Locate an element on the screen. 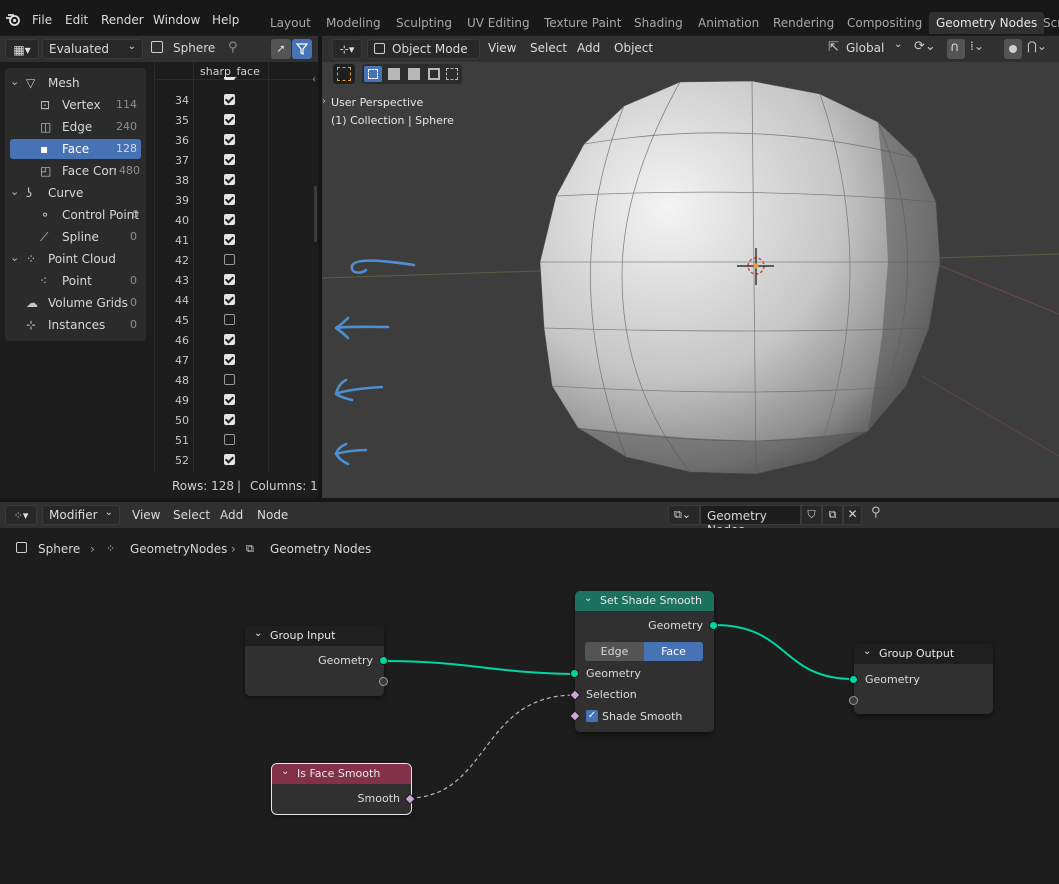 This screenshot has height=884, width=1059. menu-window: Window is located at coordinates (176, 20).